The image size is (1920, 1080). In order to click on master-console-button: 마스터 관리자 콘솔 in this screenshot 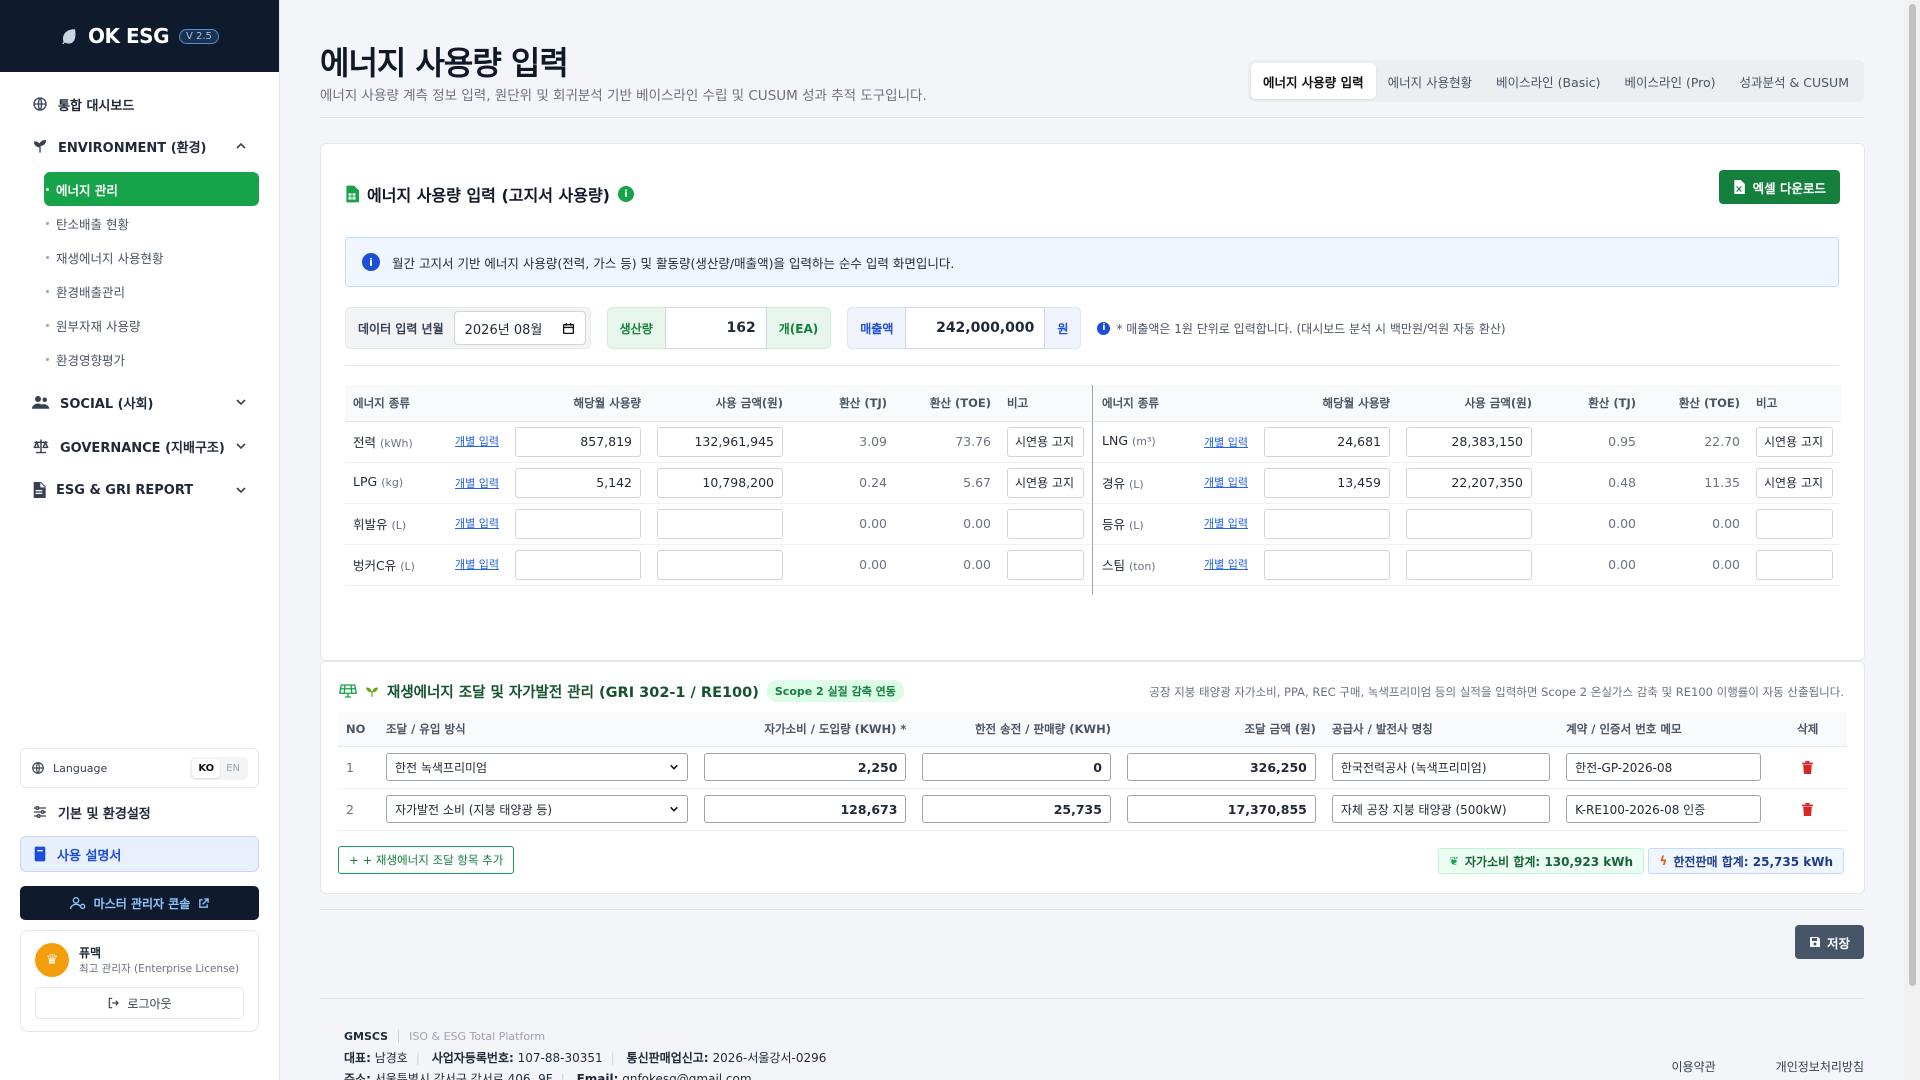, I will do `click(139, 903)`.